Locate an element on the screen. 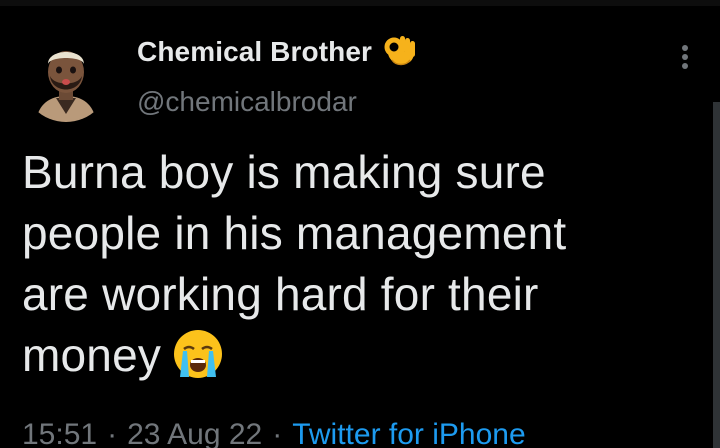  tweet-text-line: Burna boy is making sure is located at coordinates (284, 172).